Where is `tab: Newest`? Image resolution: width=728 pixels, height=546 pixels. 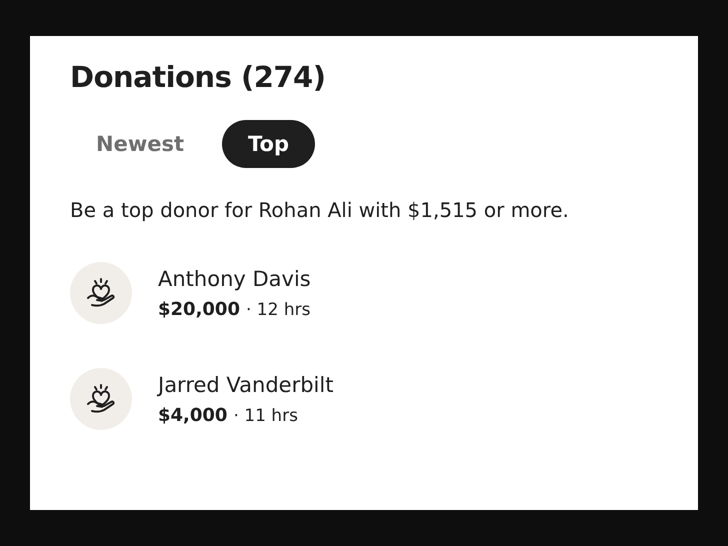 tab: Newest is located at coordinates (140, 144).